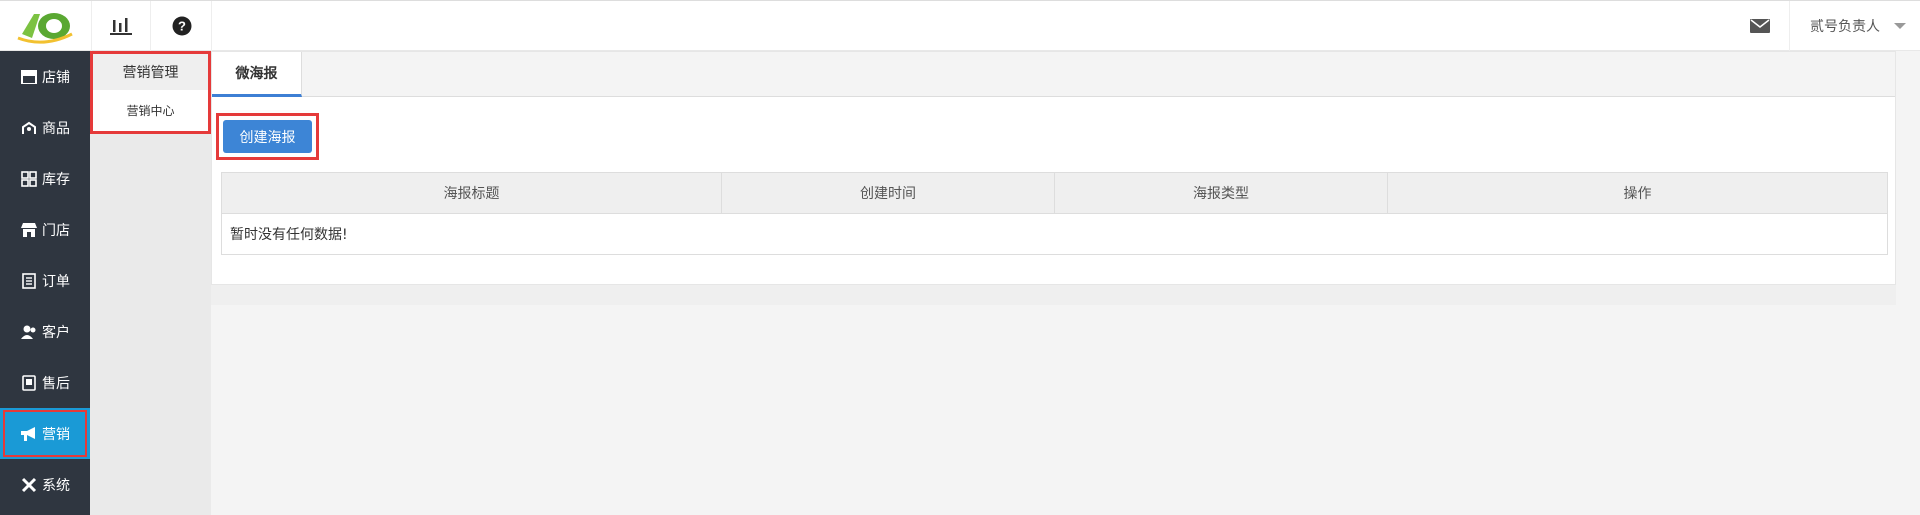 Image resolution: width=1920 pixels, height=515 pixels. I want to click on sidebar-item-inventory: 库存, so click(45, 178).